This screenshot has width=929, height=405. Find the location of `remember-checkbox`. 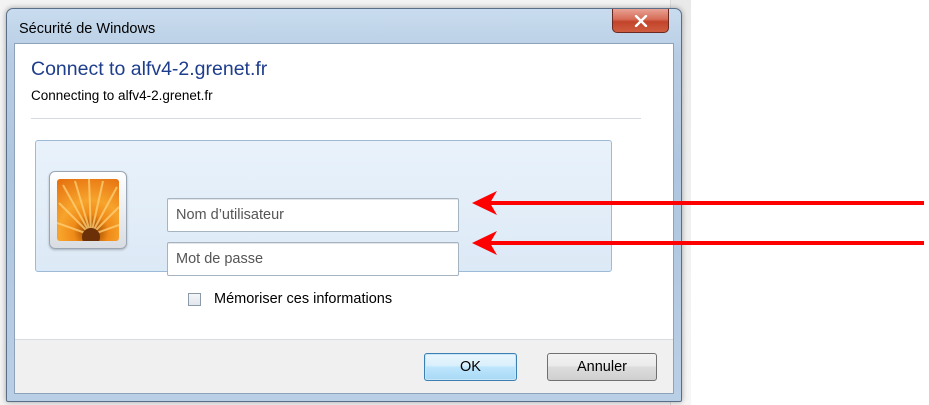

remember-checkbox is located at coordinates (194, 299).